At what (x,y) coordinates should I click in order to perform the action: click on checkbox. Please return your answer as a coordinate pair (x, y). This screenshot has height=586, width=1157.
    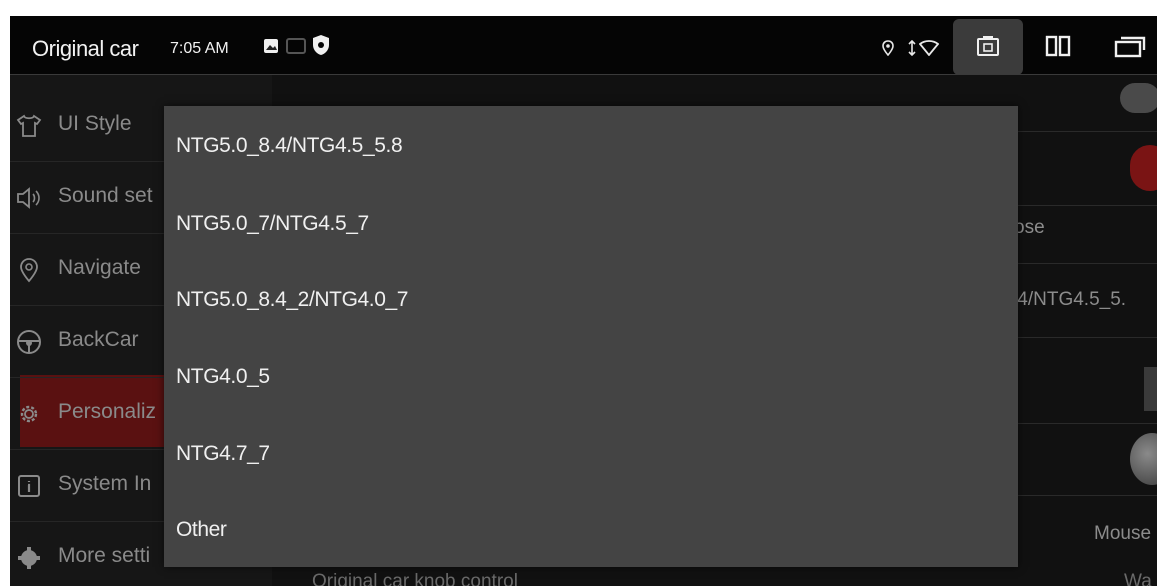
    Looking at the image, I should click on (1150, 389).